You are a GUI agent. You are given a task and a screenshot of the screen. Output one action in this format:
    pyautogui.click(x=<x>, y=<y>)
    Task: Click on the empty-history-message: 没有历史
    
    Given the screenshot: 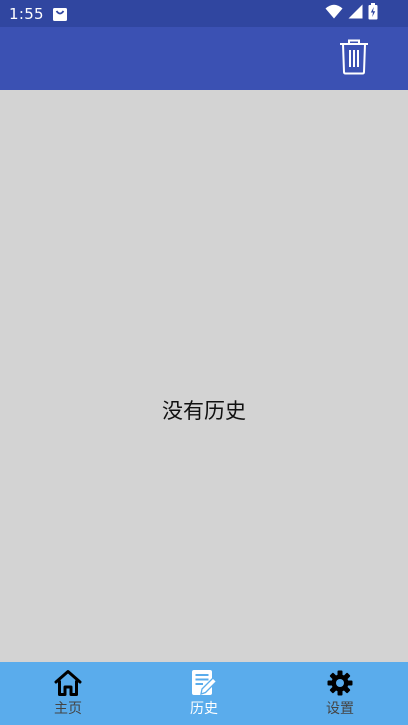 What is the action you would take?
    pyautogui.click(x=204, y=411)
    